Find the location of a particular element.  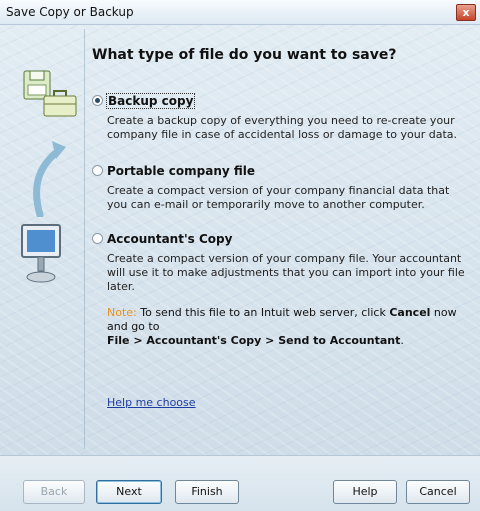

option-label: Backup copy is located at coordinates (150, 101).